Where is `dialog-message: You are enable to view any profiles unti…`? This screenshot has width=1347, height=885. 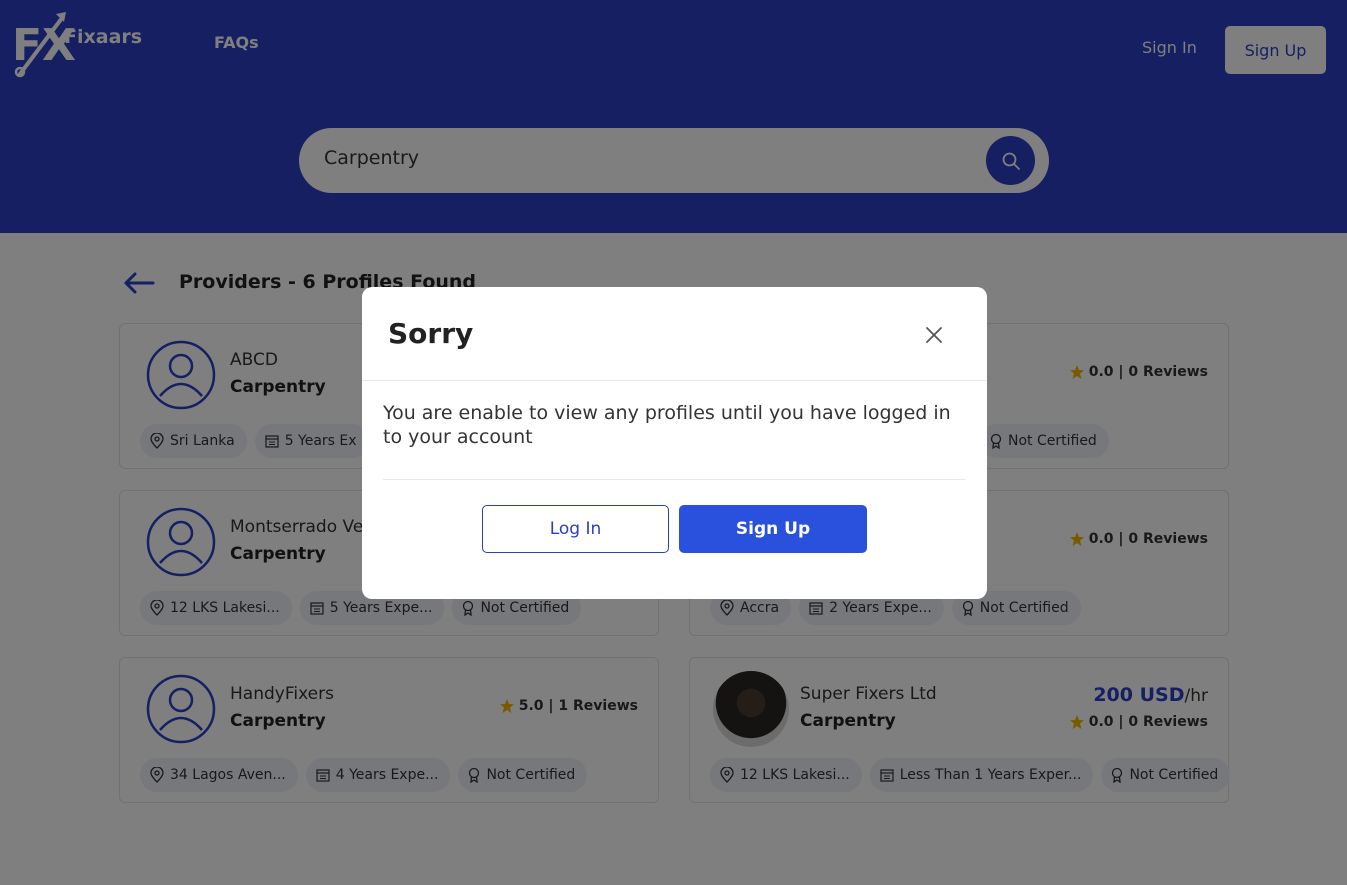 dialog-message: You are enable to view any profiles unti… is located at coordinates (667, 425).